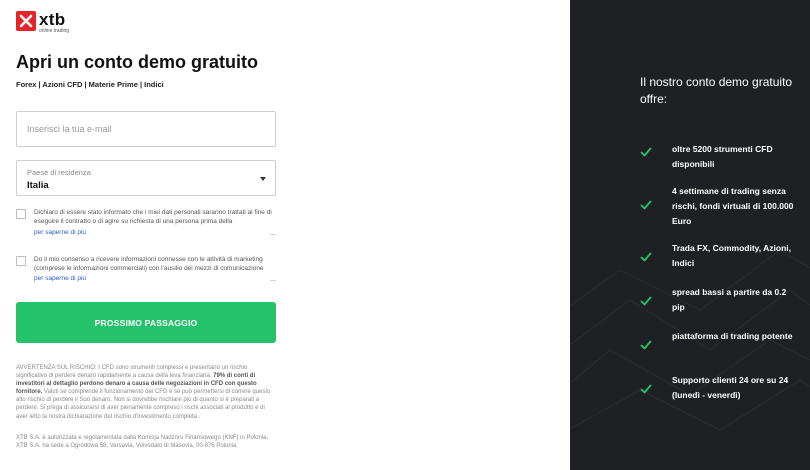 The width and height of the screenshot is (810, 470). Describe the element at coordinates (21, 214) in the screenshot. I see `consent-privacy-checkbox` at that location.